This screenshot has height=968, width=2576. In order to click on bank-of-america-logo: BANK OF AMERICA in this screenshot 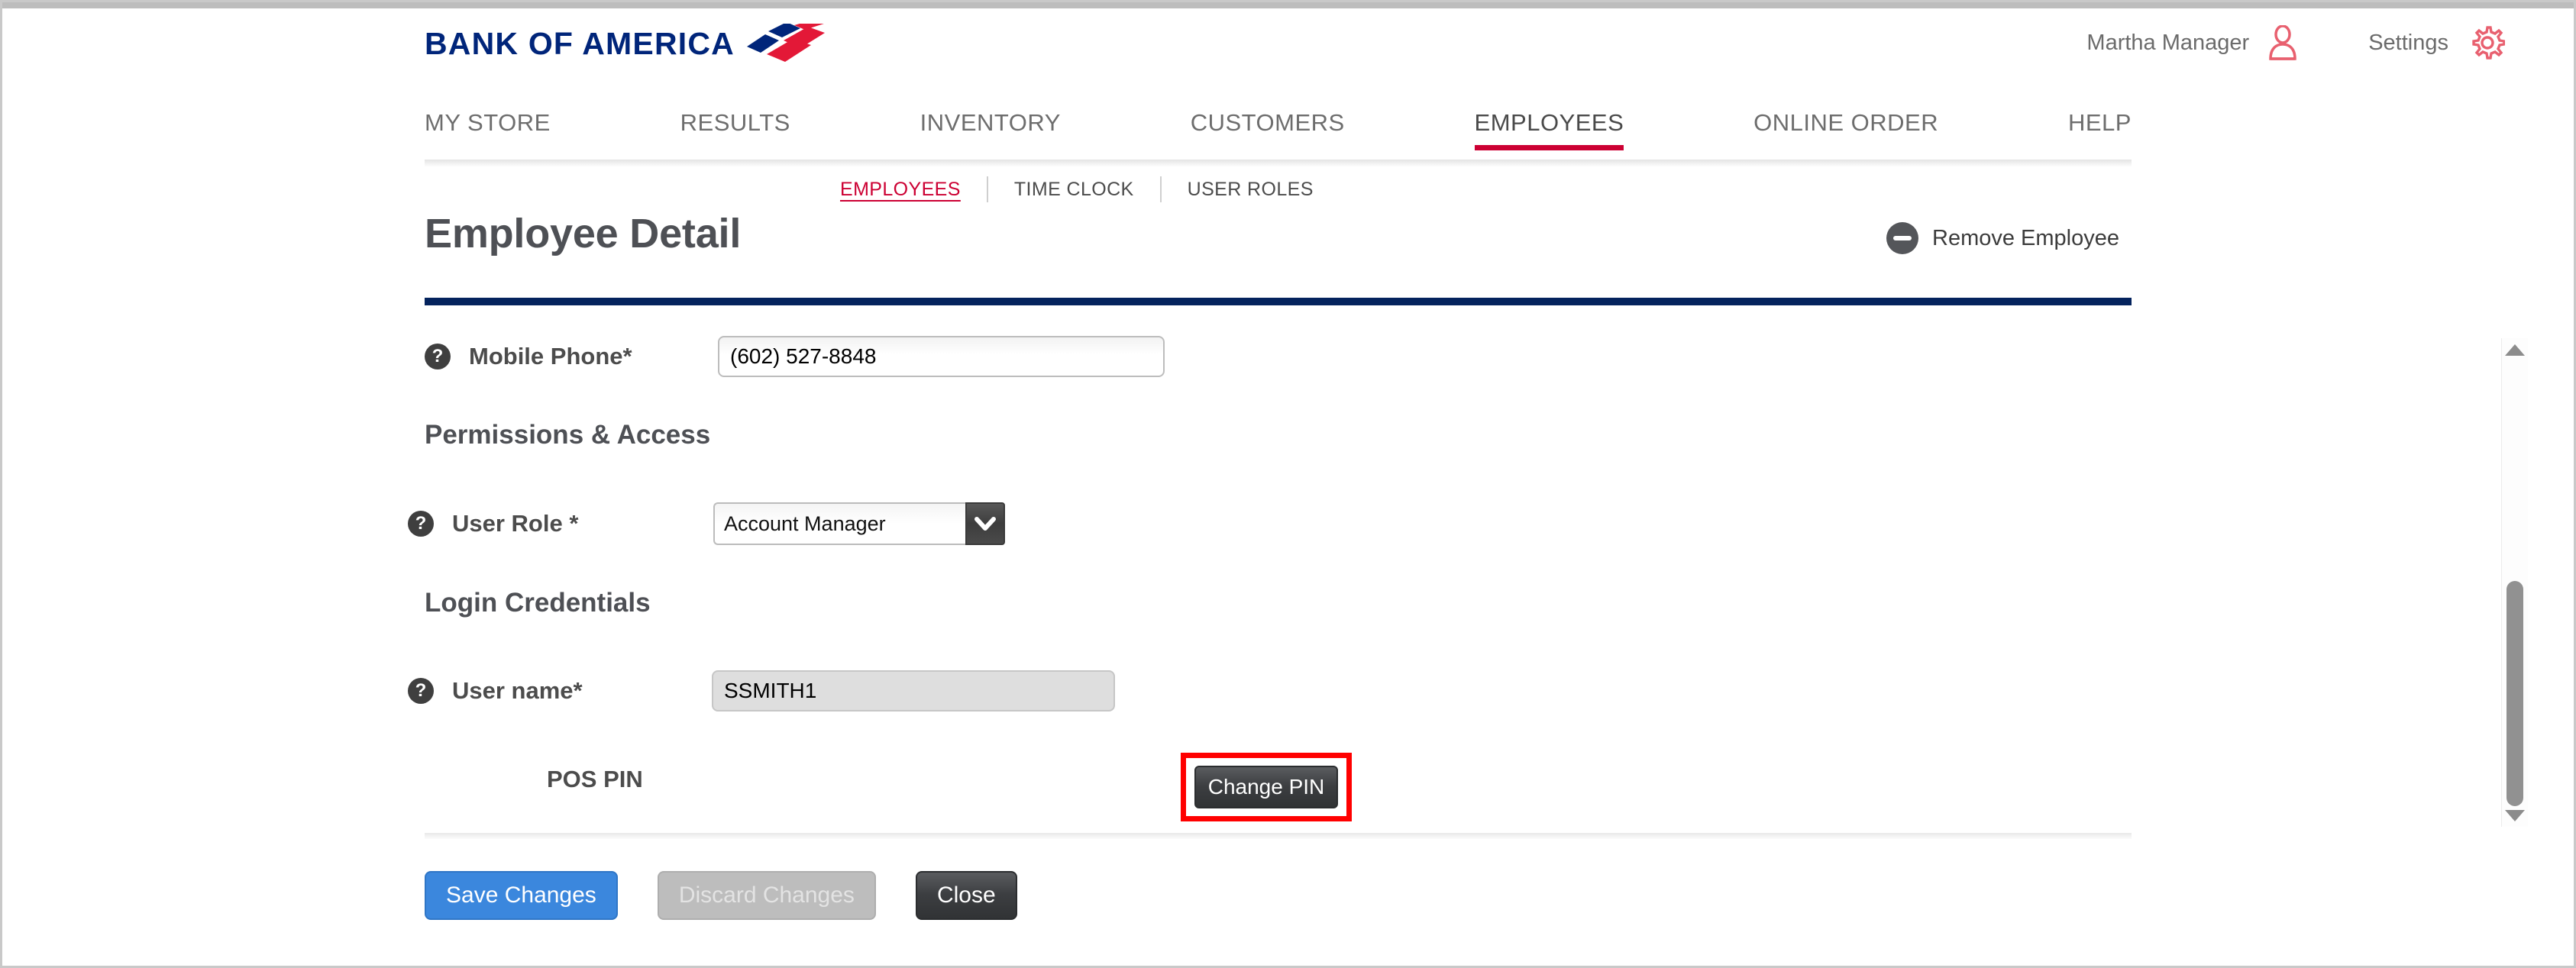, I will do `click(626, 43)`.